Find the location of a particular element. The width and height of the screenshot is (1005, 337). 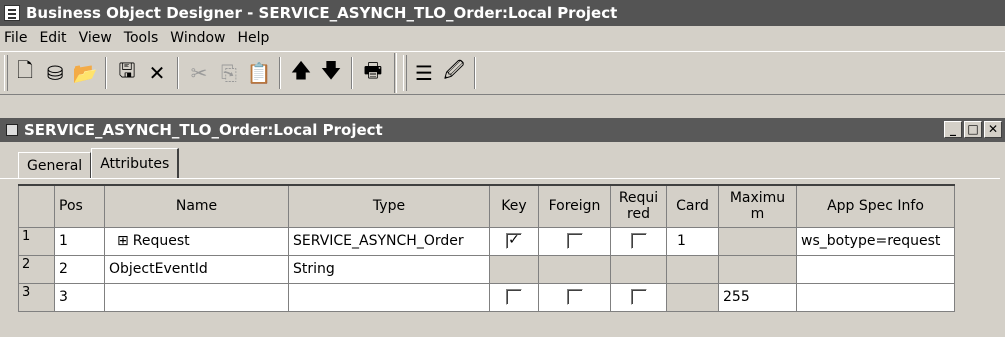

app-spec-info-cell: ws_botype=request is located at coordinates (875, 241).